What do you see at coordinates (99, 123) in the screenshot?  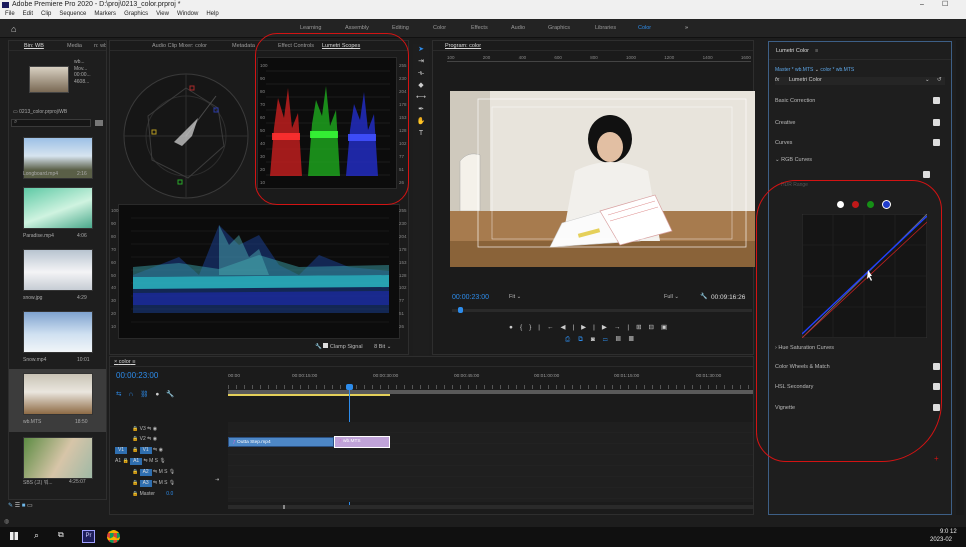 I see `new-bin-icon` at bounding box center [99, 123].